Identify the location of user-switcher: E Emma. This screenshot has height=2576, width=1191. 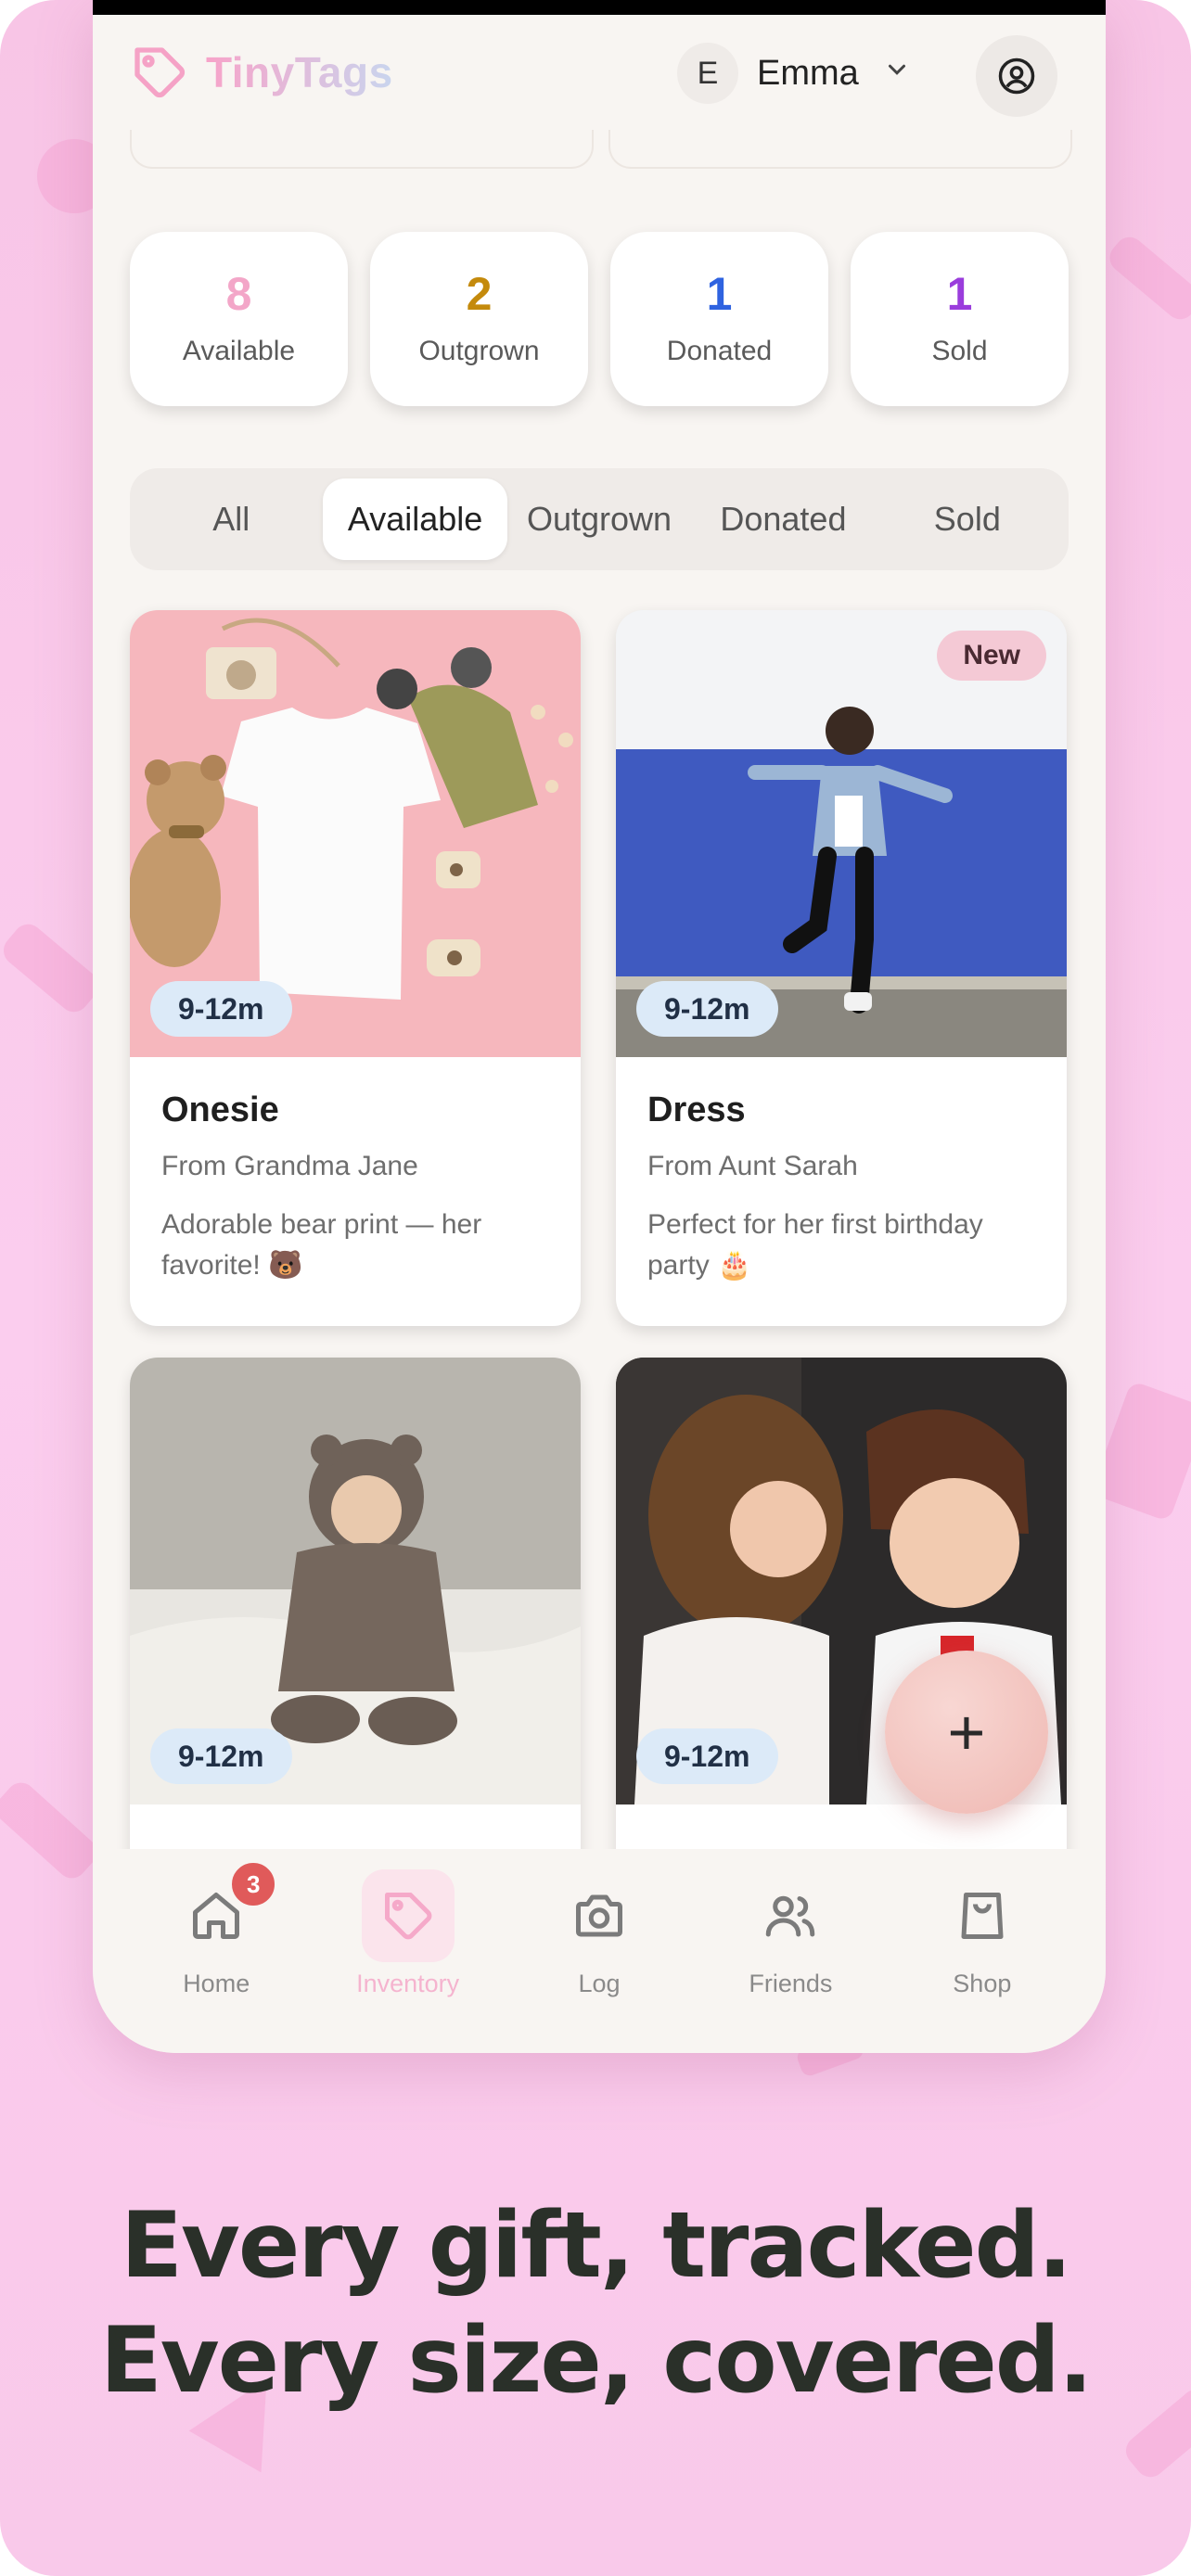
(794, 74).